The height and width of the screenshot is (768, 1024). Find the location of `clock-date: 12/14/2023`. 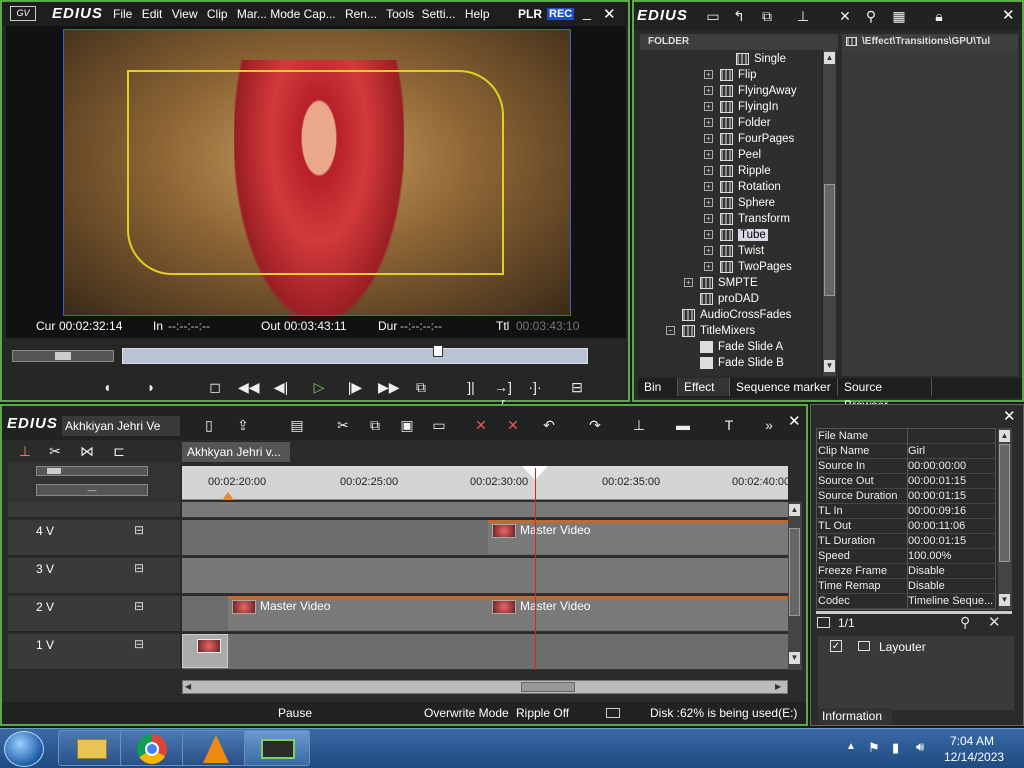

clock-date: 12/14/2023 is located at coordinates (974, 757).